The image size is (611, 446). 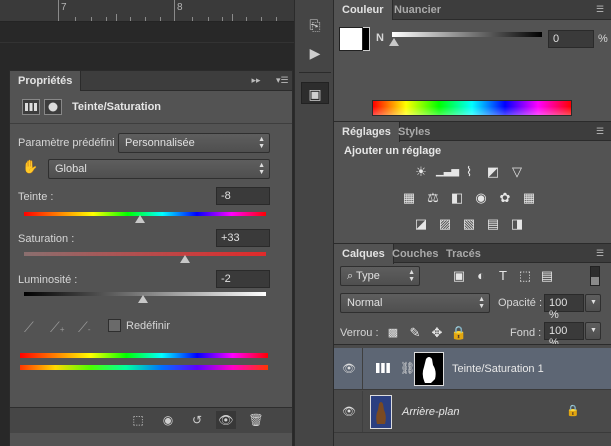 What do you see at coordinates (243, 279) in the screenshot?
I see `lightness-input: -2` at bounding box center [243, 279].